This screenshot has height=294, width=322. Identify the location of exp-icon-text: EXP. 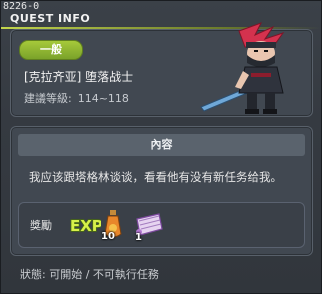
(85, 226).